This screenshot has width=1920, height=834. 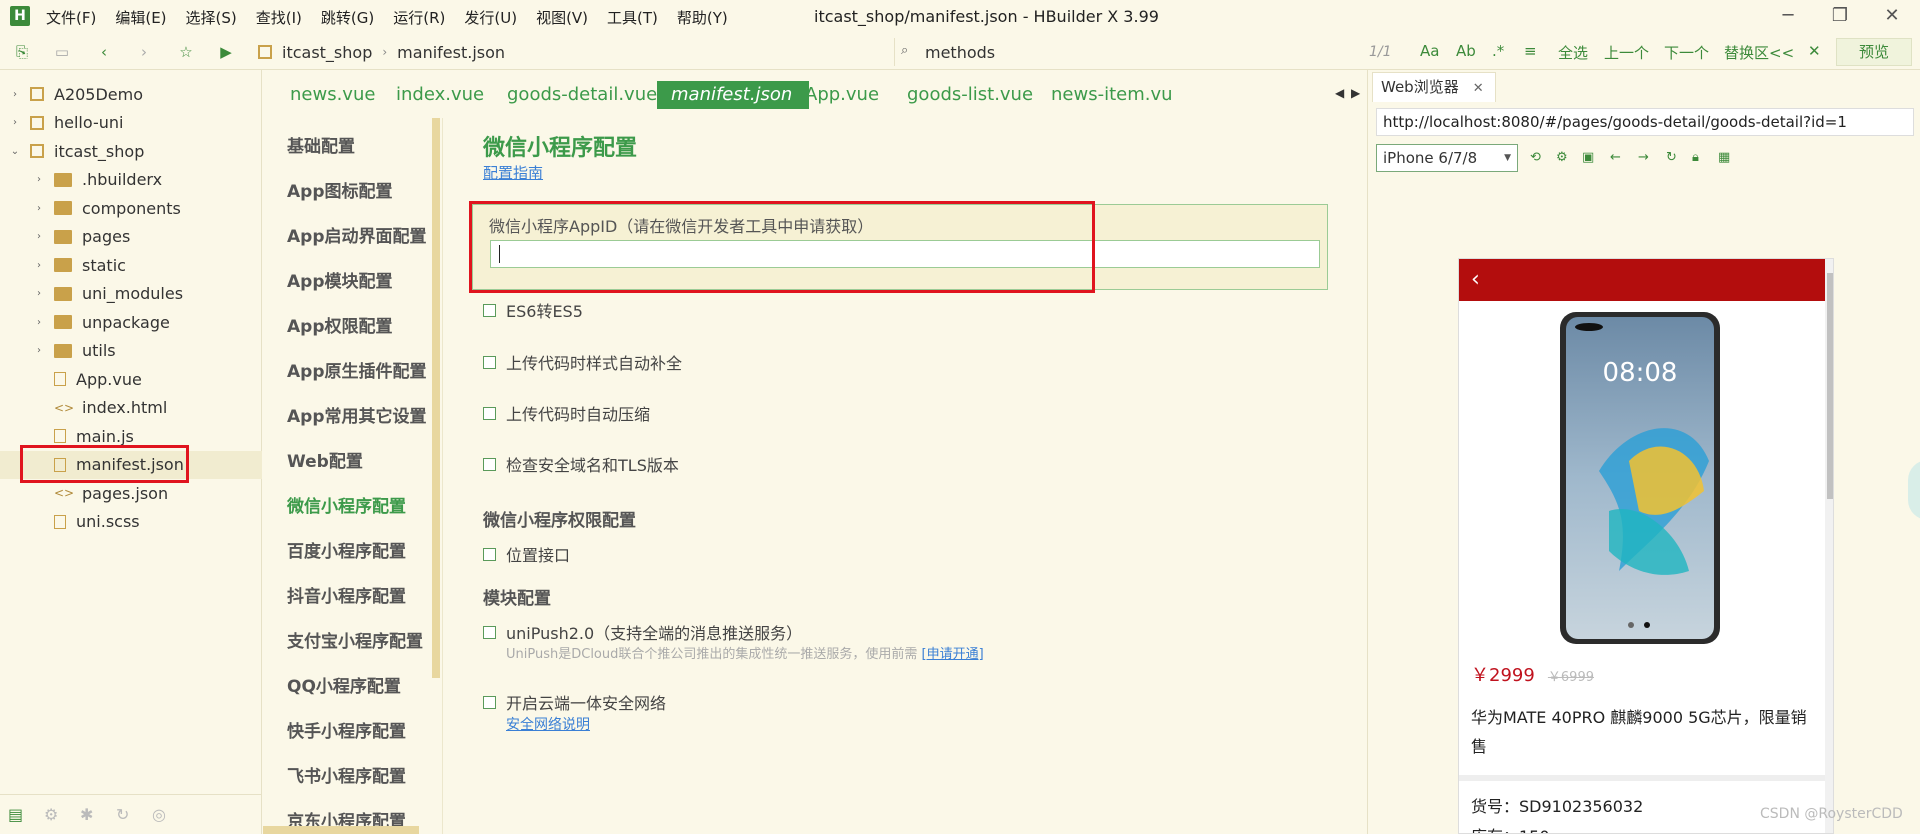 I want to click on run-icon: ▶, so click(x=226, y=52).